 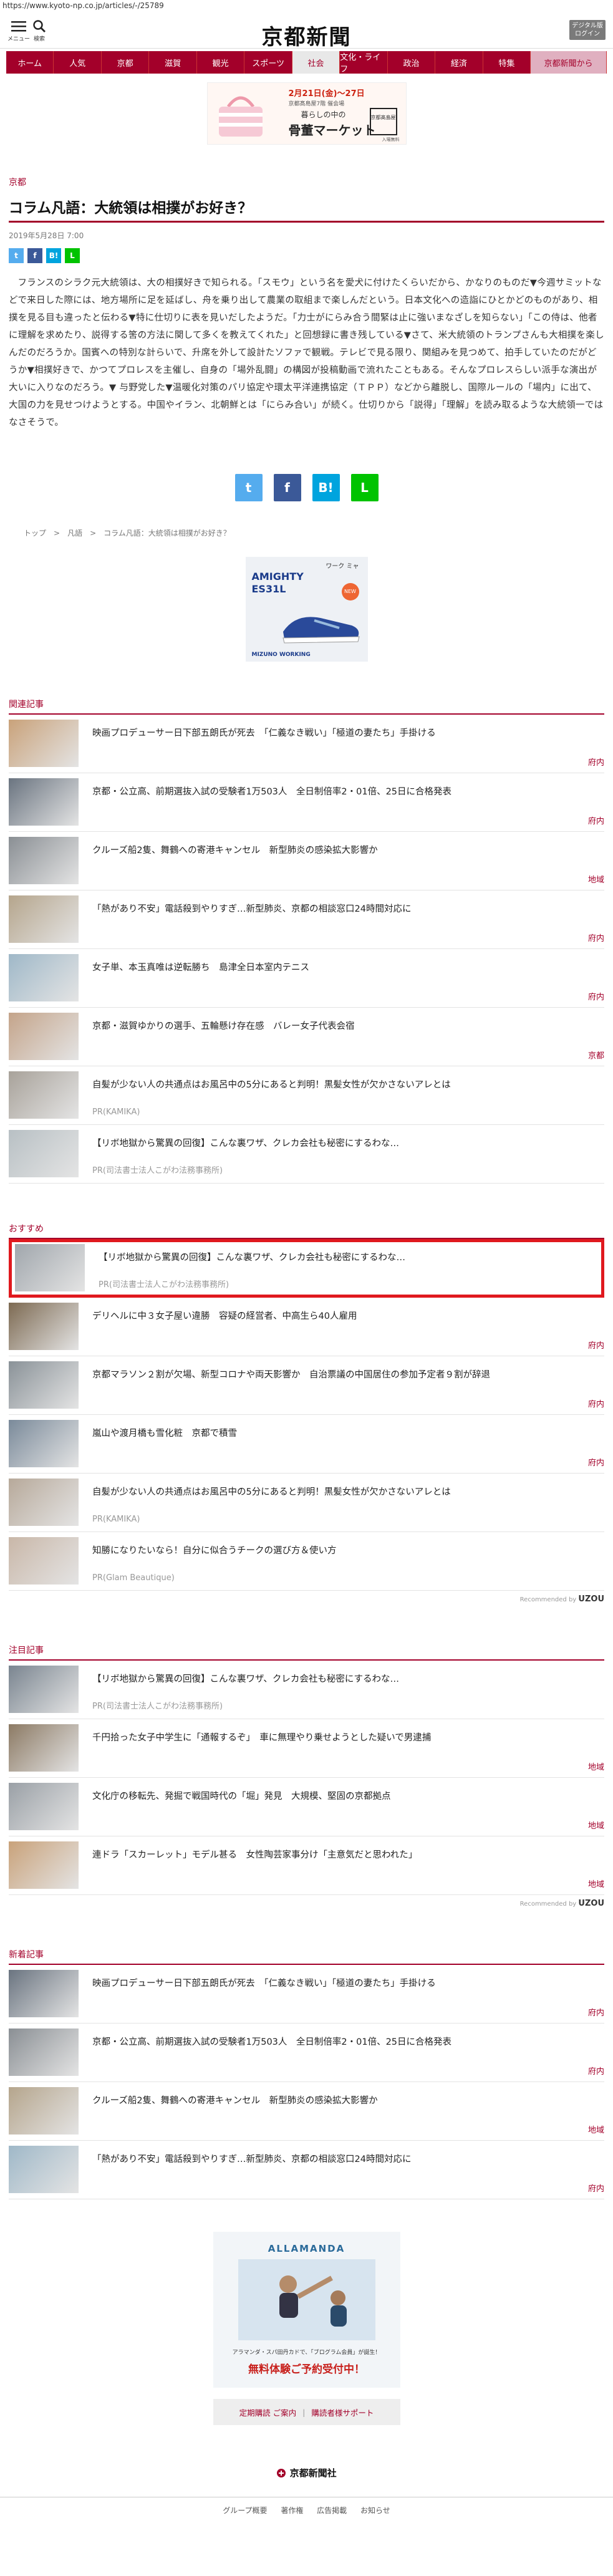 What do you see at coordinates (341, 1444) in the screenshot?
I see `article-link-title: 嵐山や渡月橋も雪化粧 京都で積雪` at bounding box center [341, 1444].